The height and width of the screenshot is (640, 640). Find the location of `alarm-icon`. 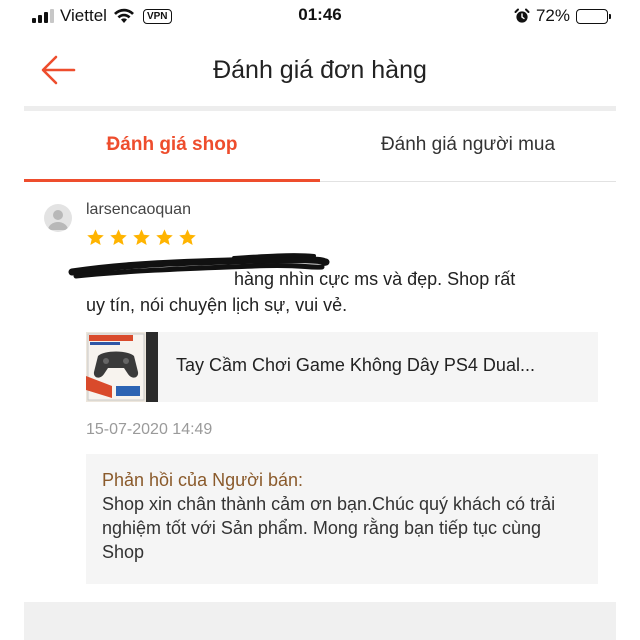

alarm-icon is located at coordinates (522, 15).